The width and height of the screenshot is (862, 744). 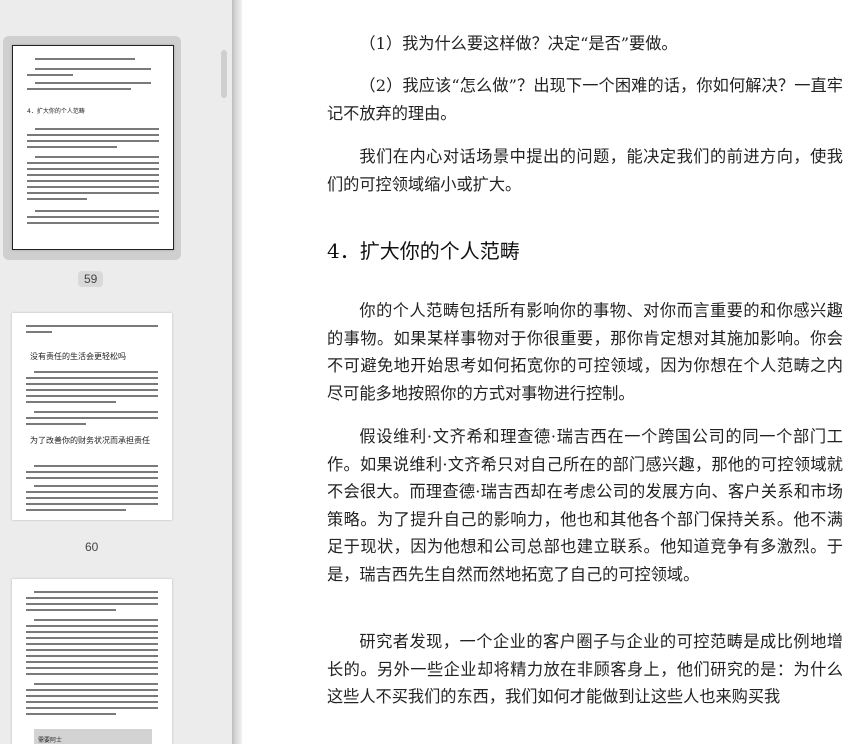 I want to click on thumbnail-page-60: 没有责任的生活会更轻松吗 为了改善你的财务状况而承担责任, so click(x=92, y=417).